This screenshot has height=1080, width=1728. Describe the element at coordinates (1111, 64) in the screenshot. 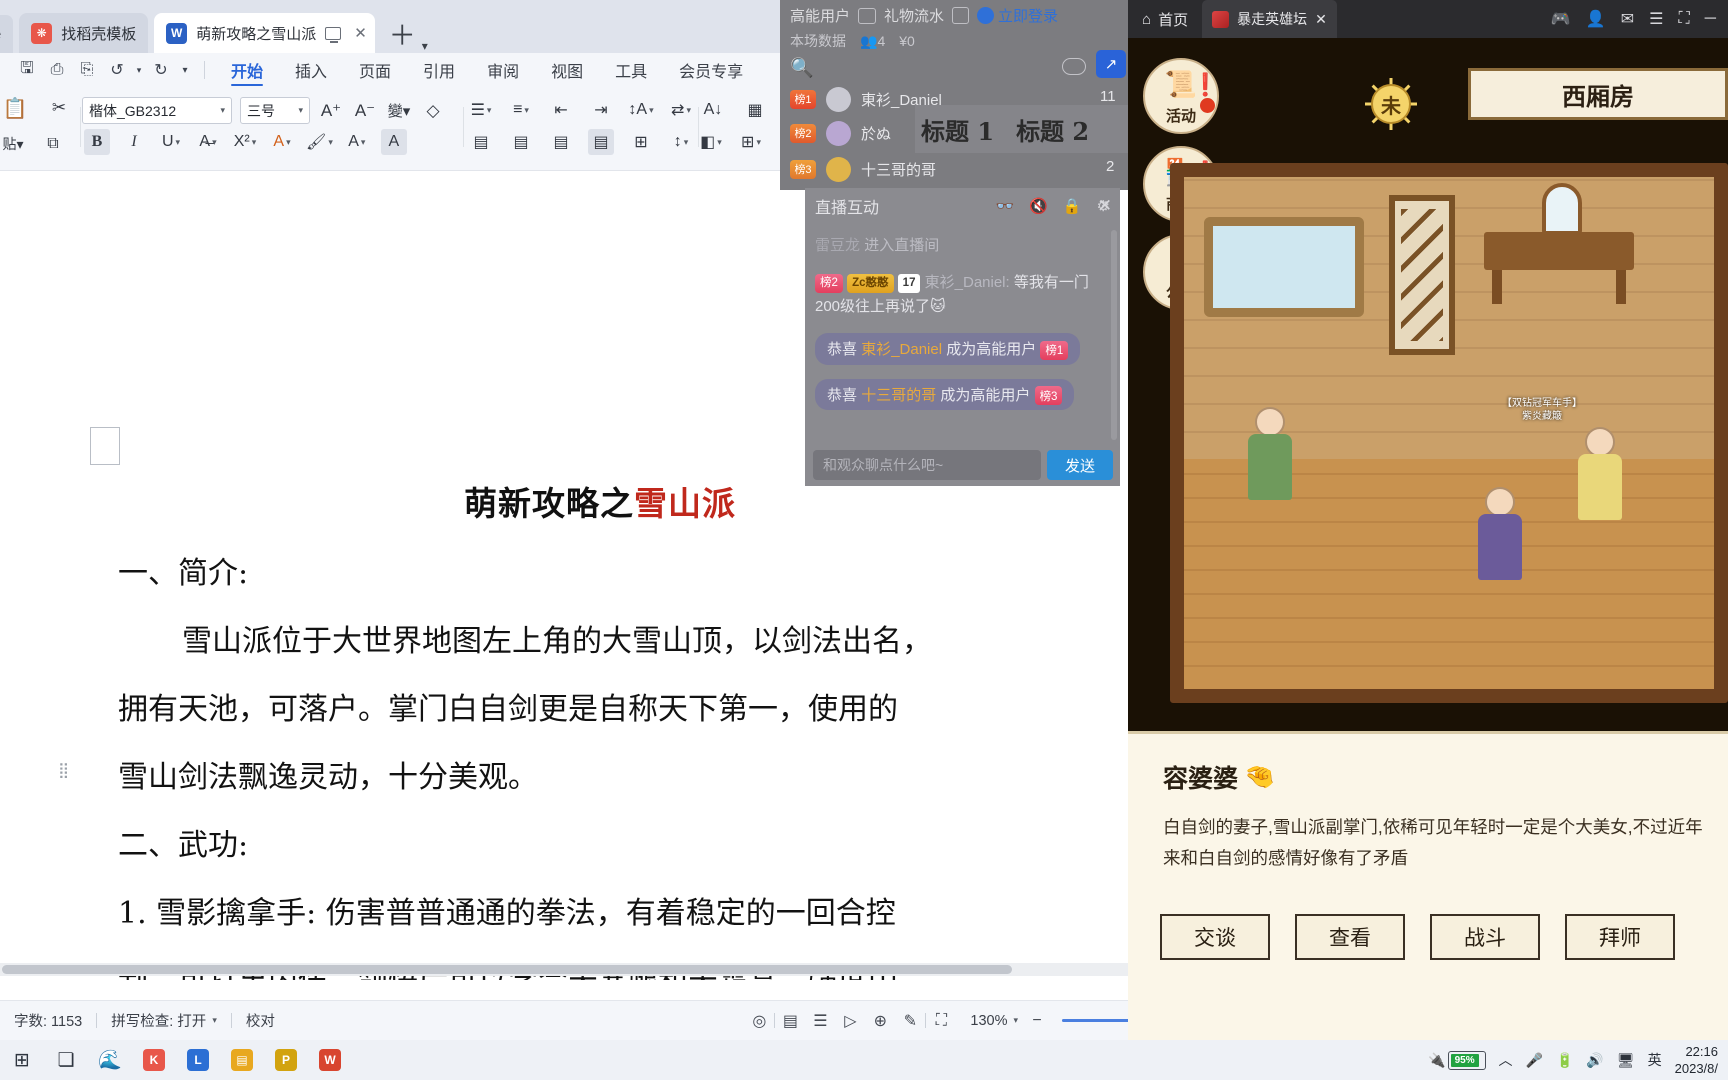

I see `share-icon: ↗` at that location.